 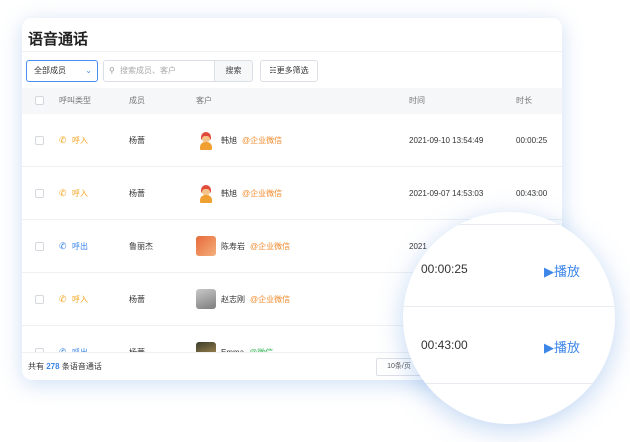 I want to click on page-title: 语音通话, so click(x=58, y=39).